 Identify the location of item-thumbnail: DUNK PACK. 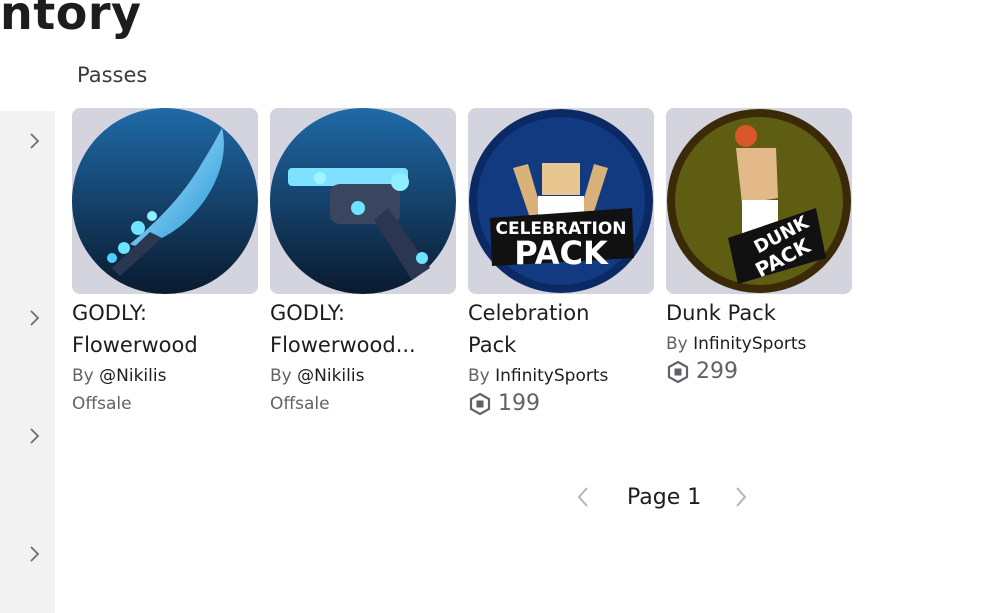
(759, 201).